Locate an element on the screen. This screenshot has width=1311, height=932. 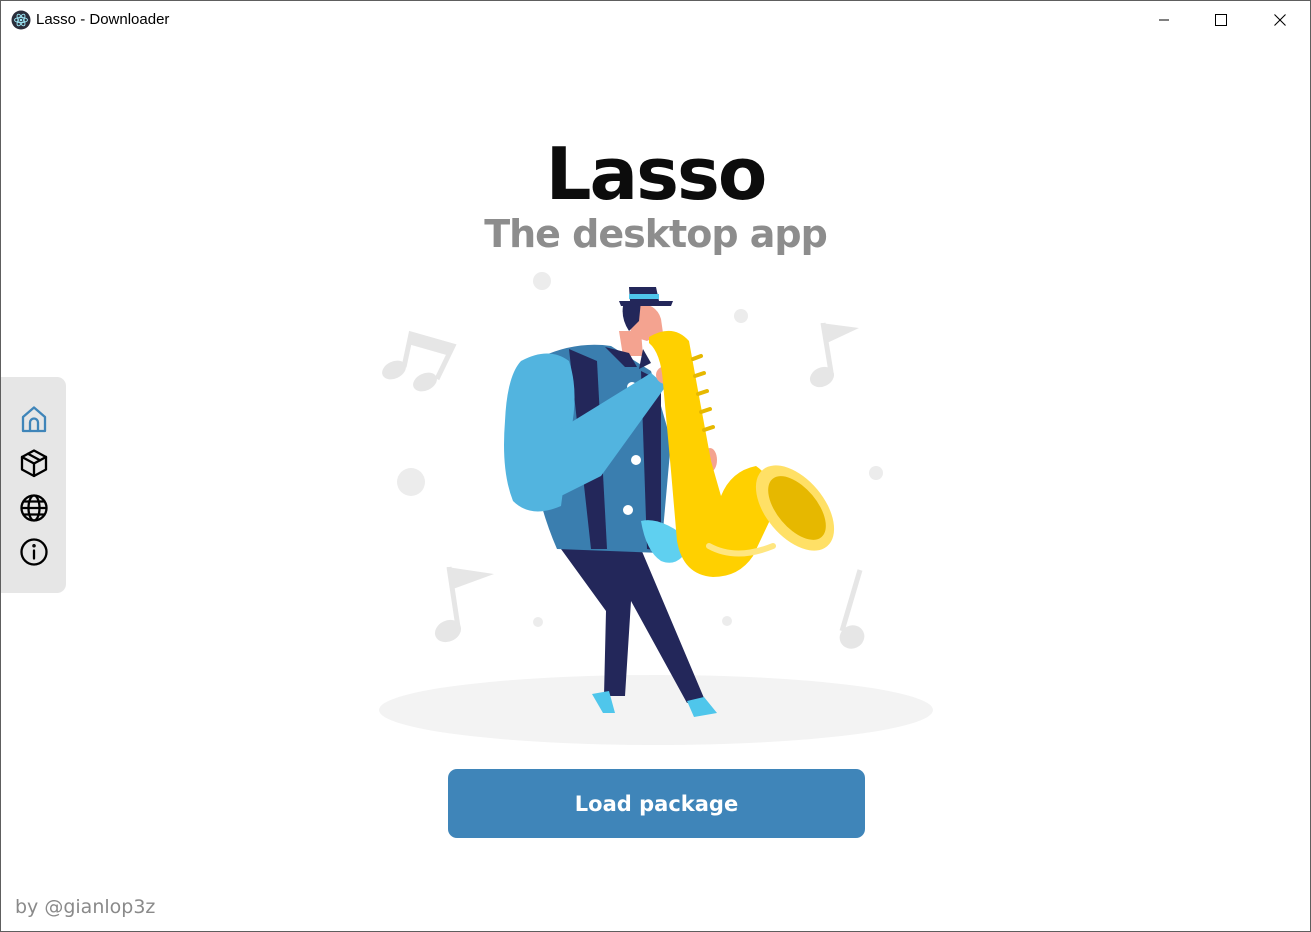
maximize-icon is located at coordinates (1221, 19).